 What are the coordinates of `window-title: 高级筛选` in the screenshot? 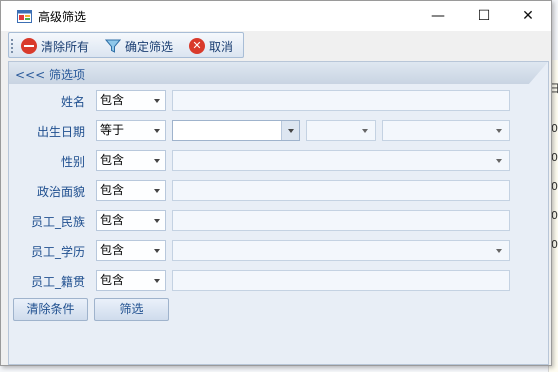 It's located at (62, 17).